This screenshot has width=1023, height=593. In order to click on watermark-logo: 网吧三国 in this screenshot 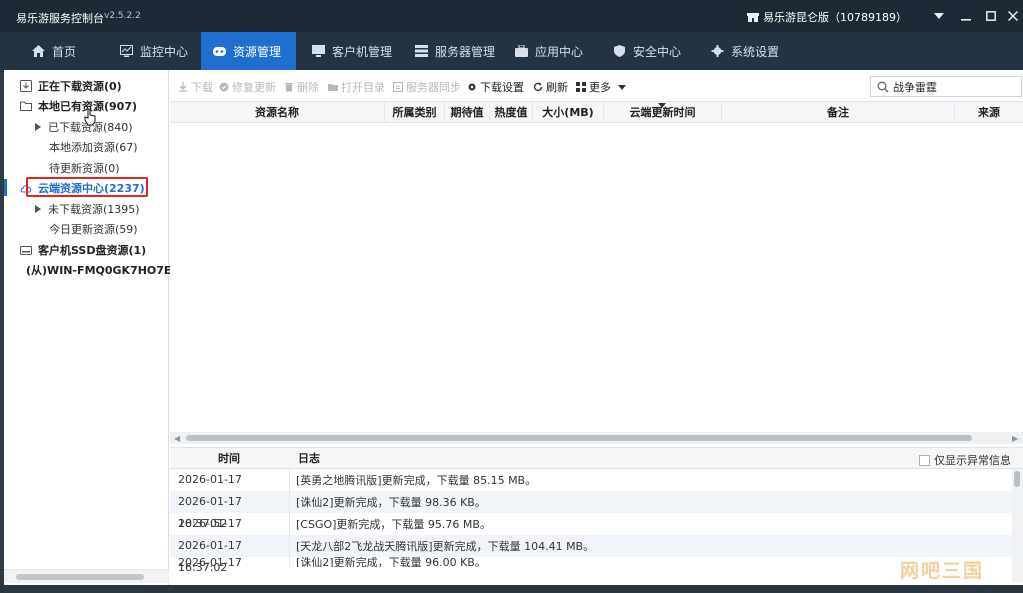, I will do `click(942, 571)`.